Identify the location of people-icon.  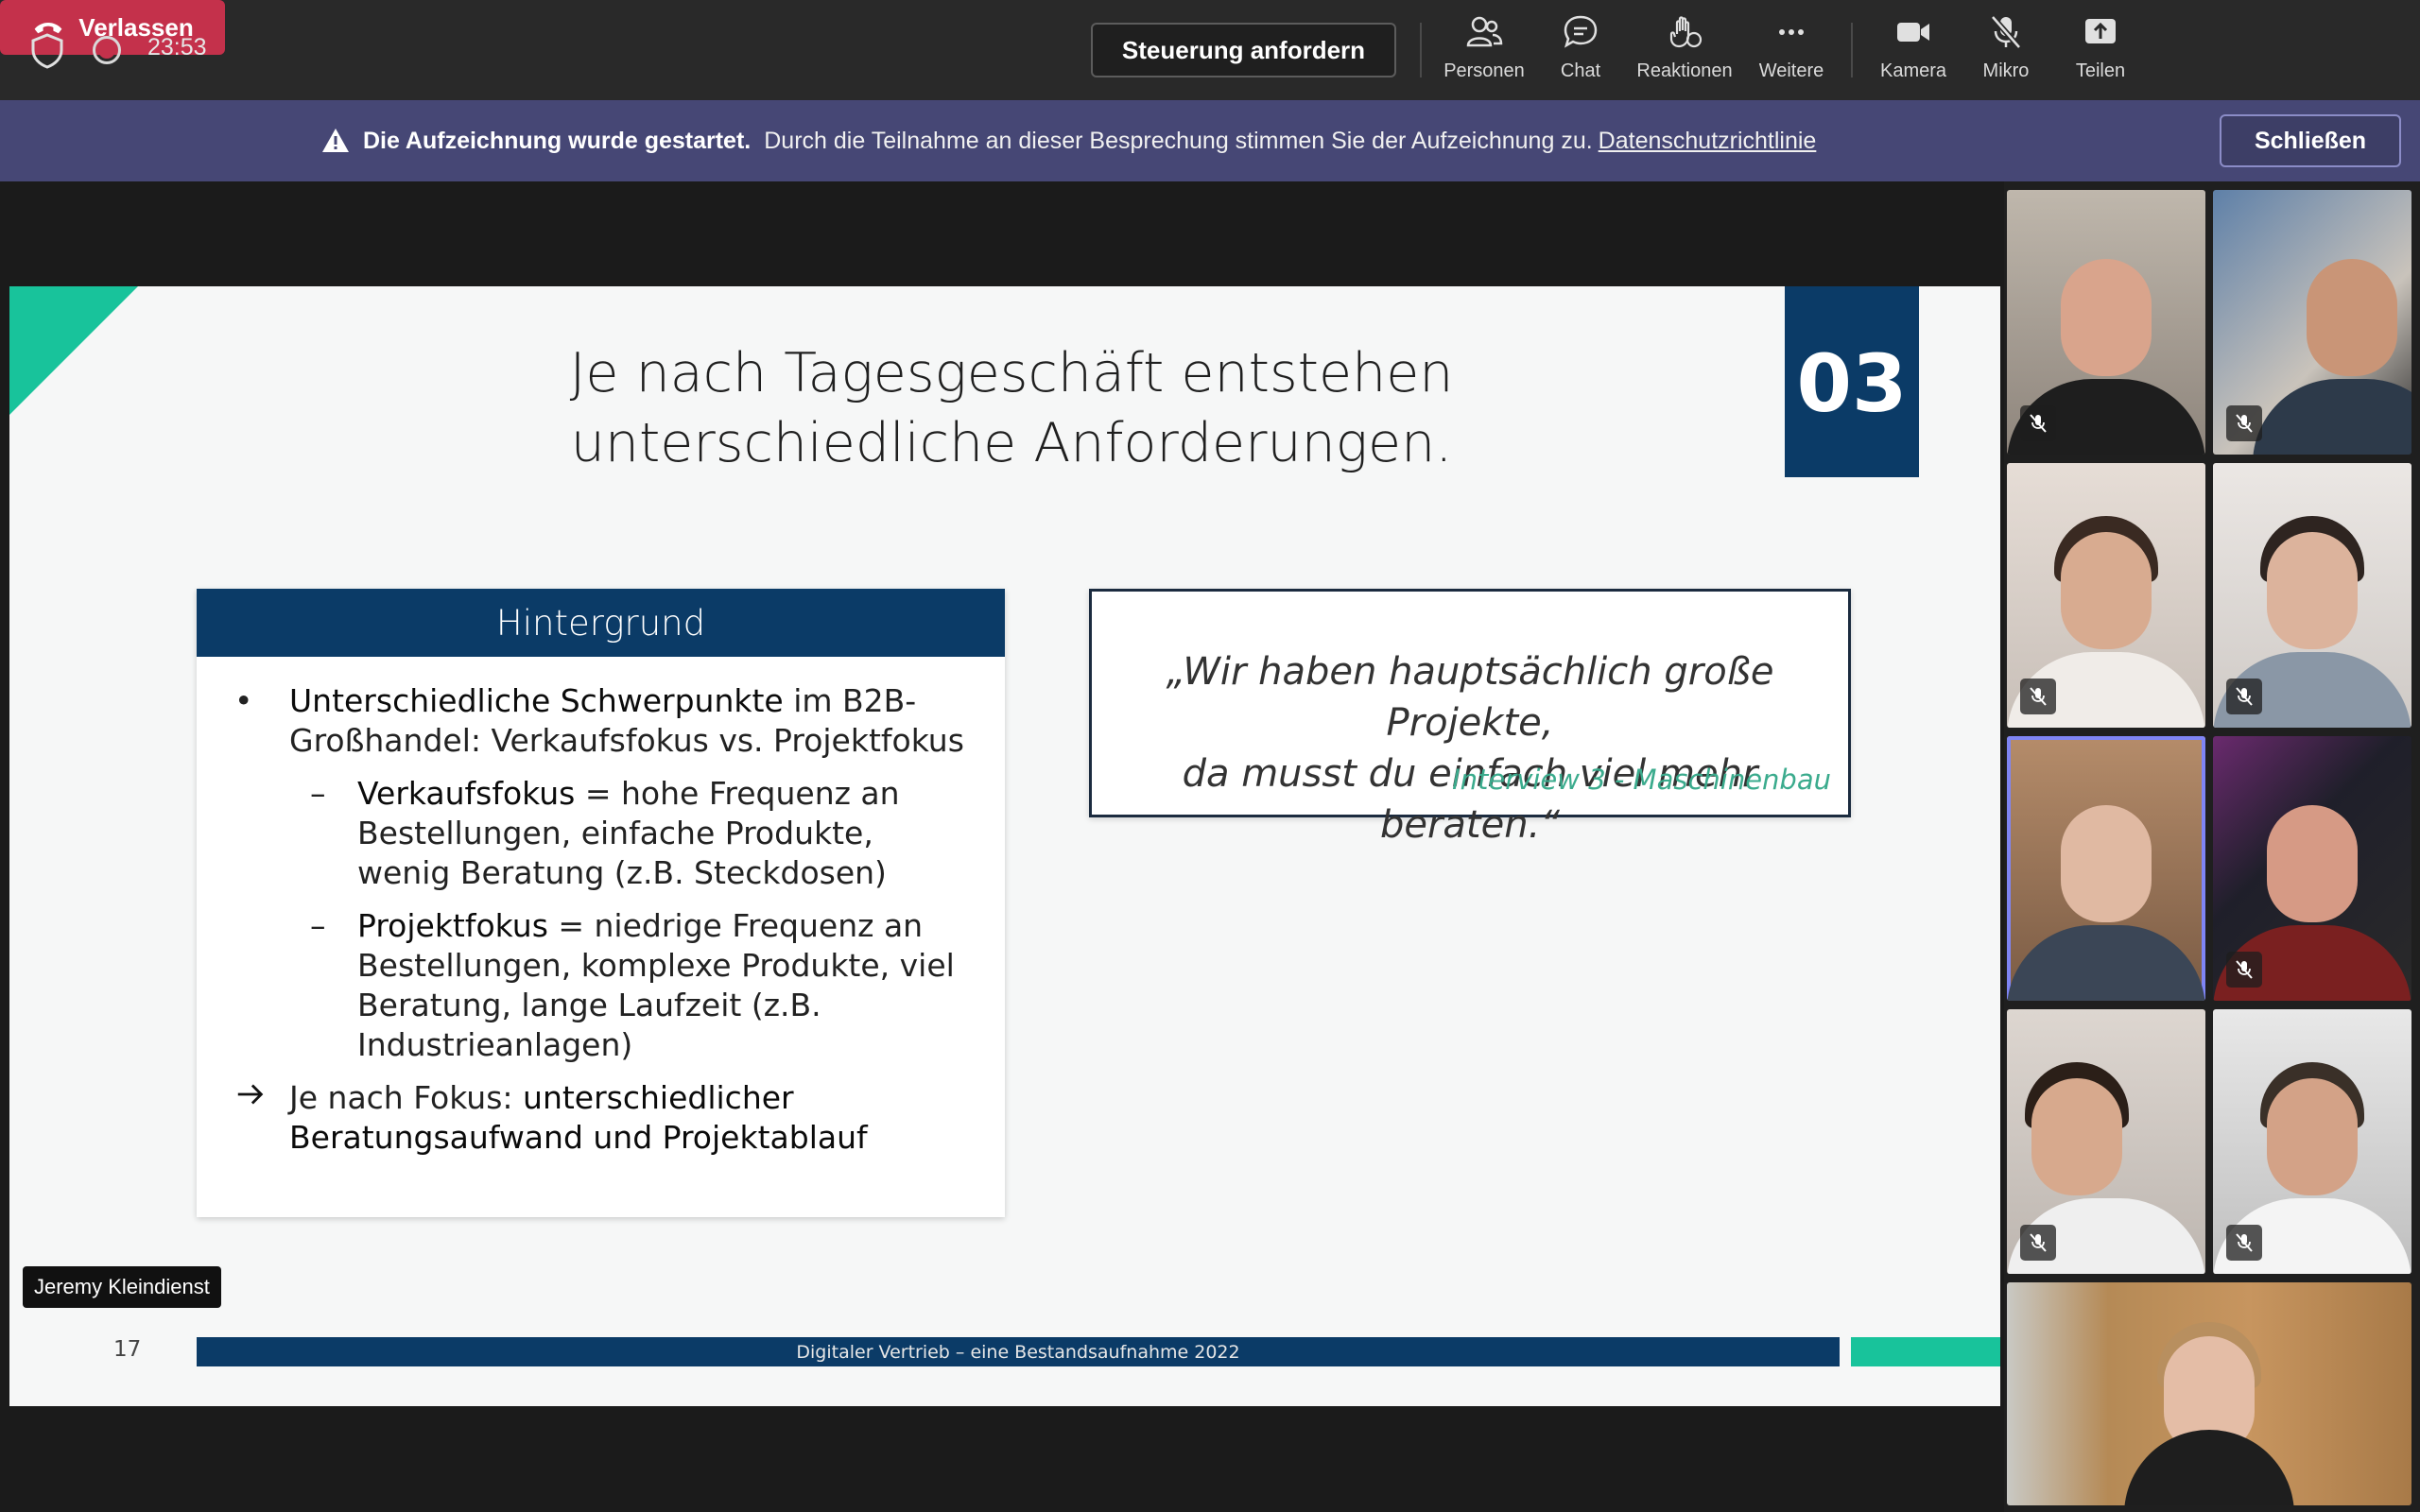
(1484, 31).